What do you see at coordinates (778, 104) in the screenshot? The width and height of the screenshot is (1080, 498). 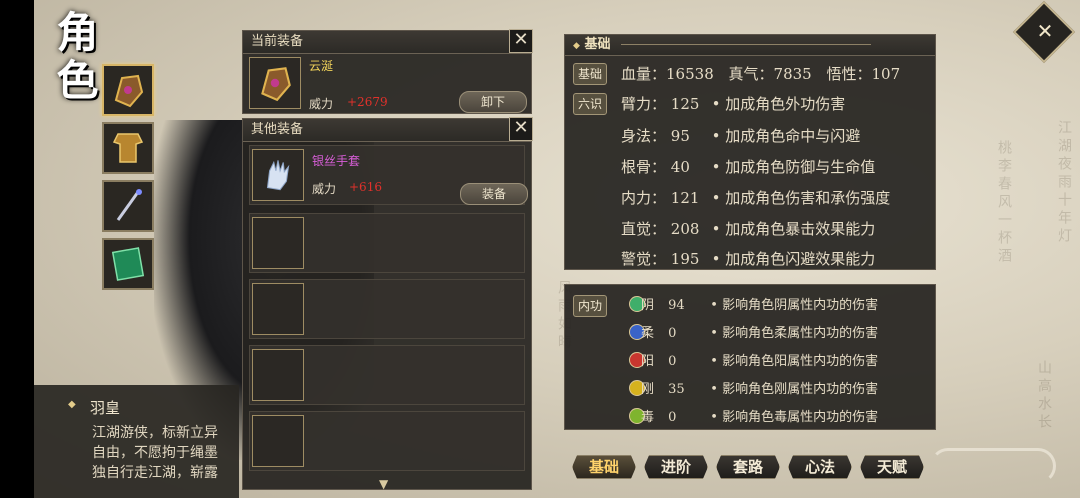 I see `stat-desc: • 加成角色外功伤害` at bounding box center [778, 104].